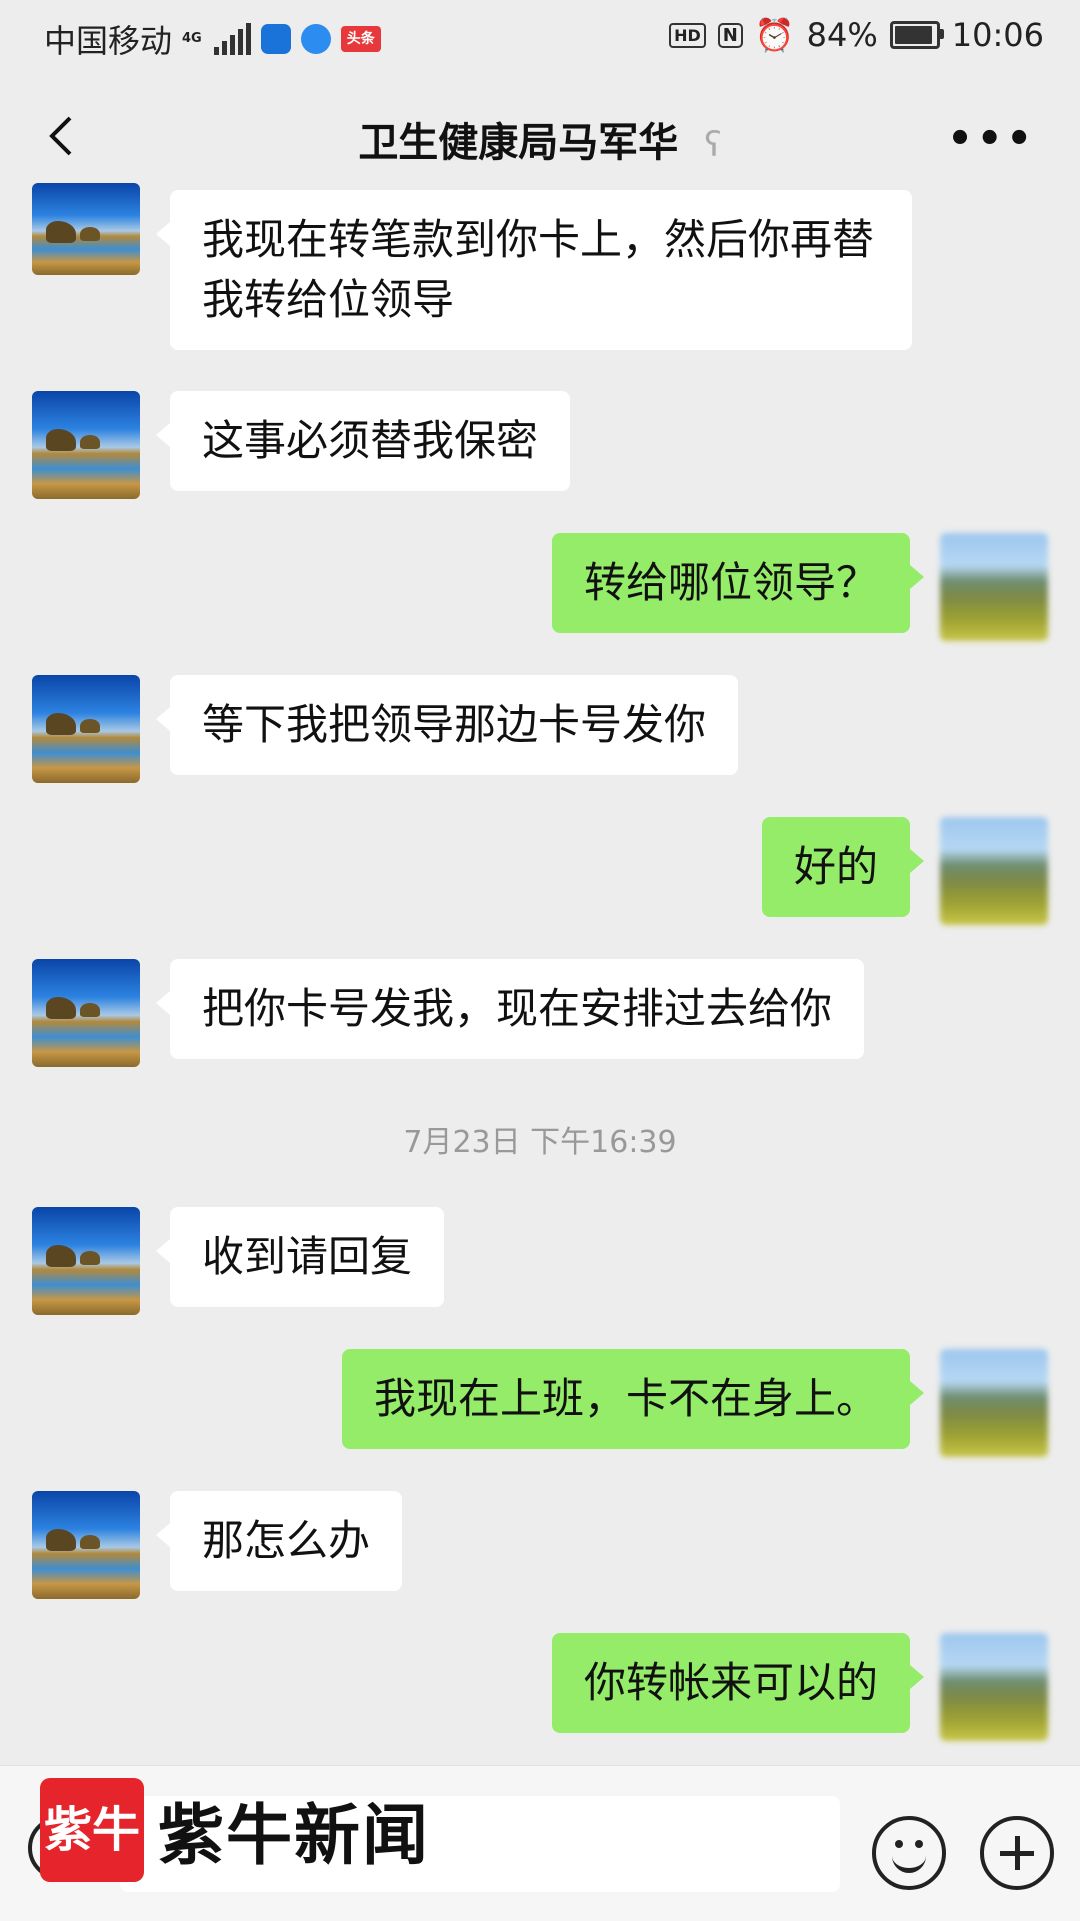 This screenshot has width=1080, height=1921. I want to click on nfc-icon: N, so click(730, 35).